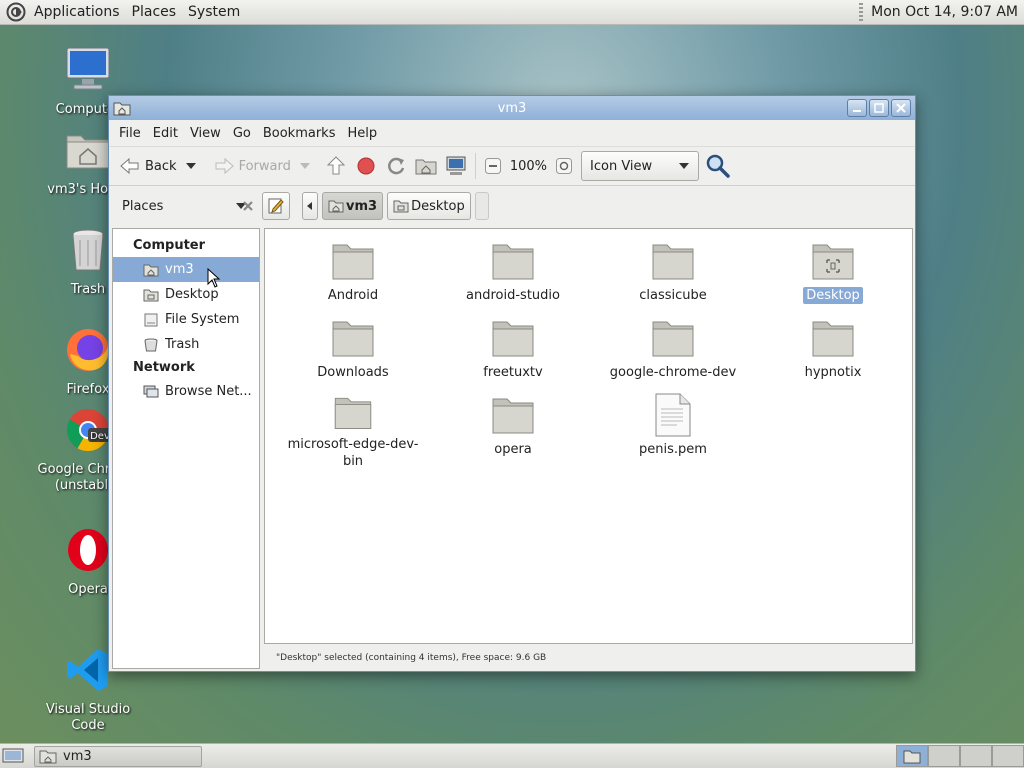 The image size is (1024, 768). Describe the element at coordinates (13, 756) in the screenshot. I see `show-desktop-icon` at that location.